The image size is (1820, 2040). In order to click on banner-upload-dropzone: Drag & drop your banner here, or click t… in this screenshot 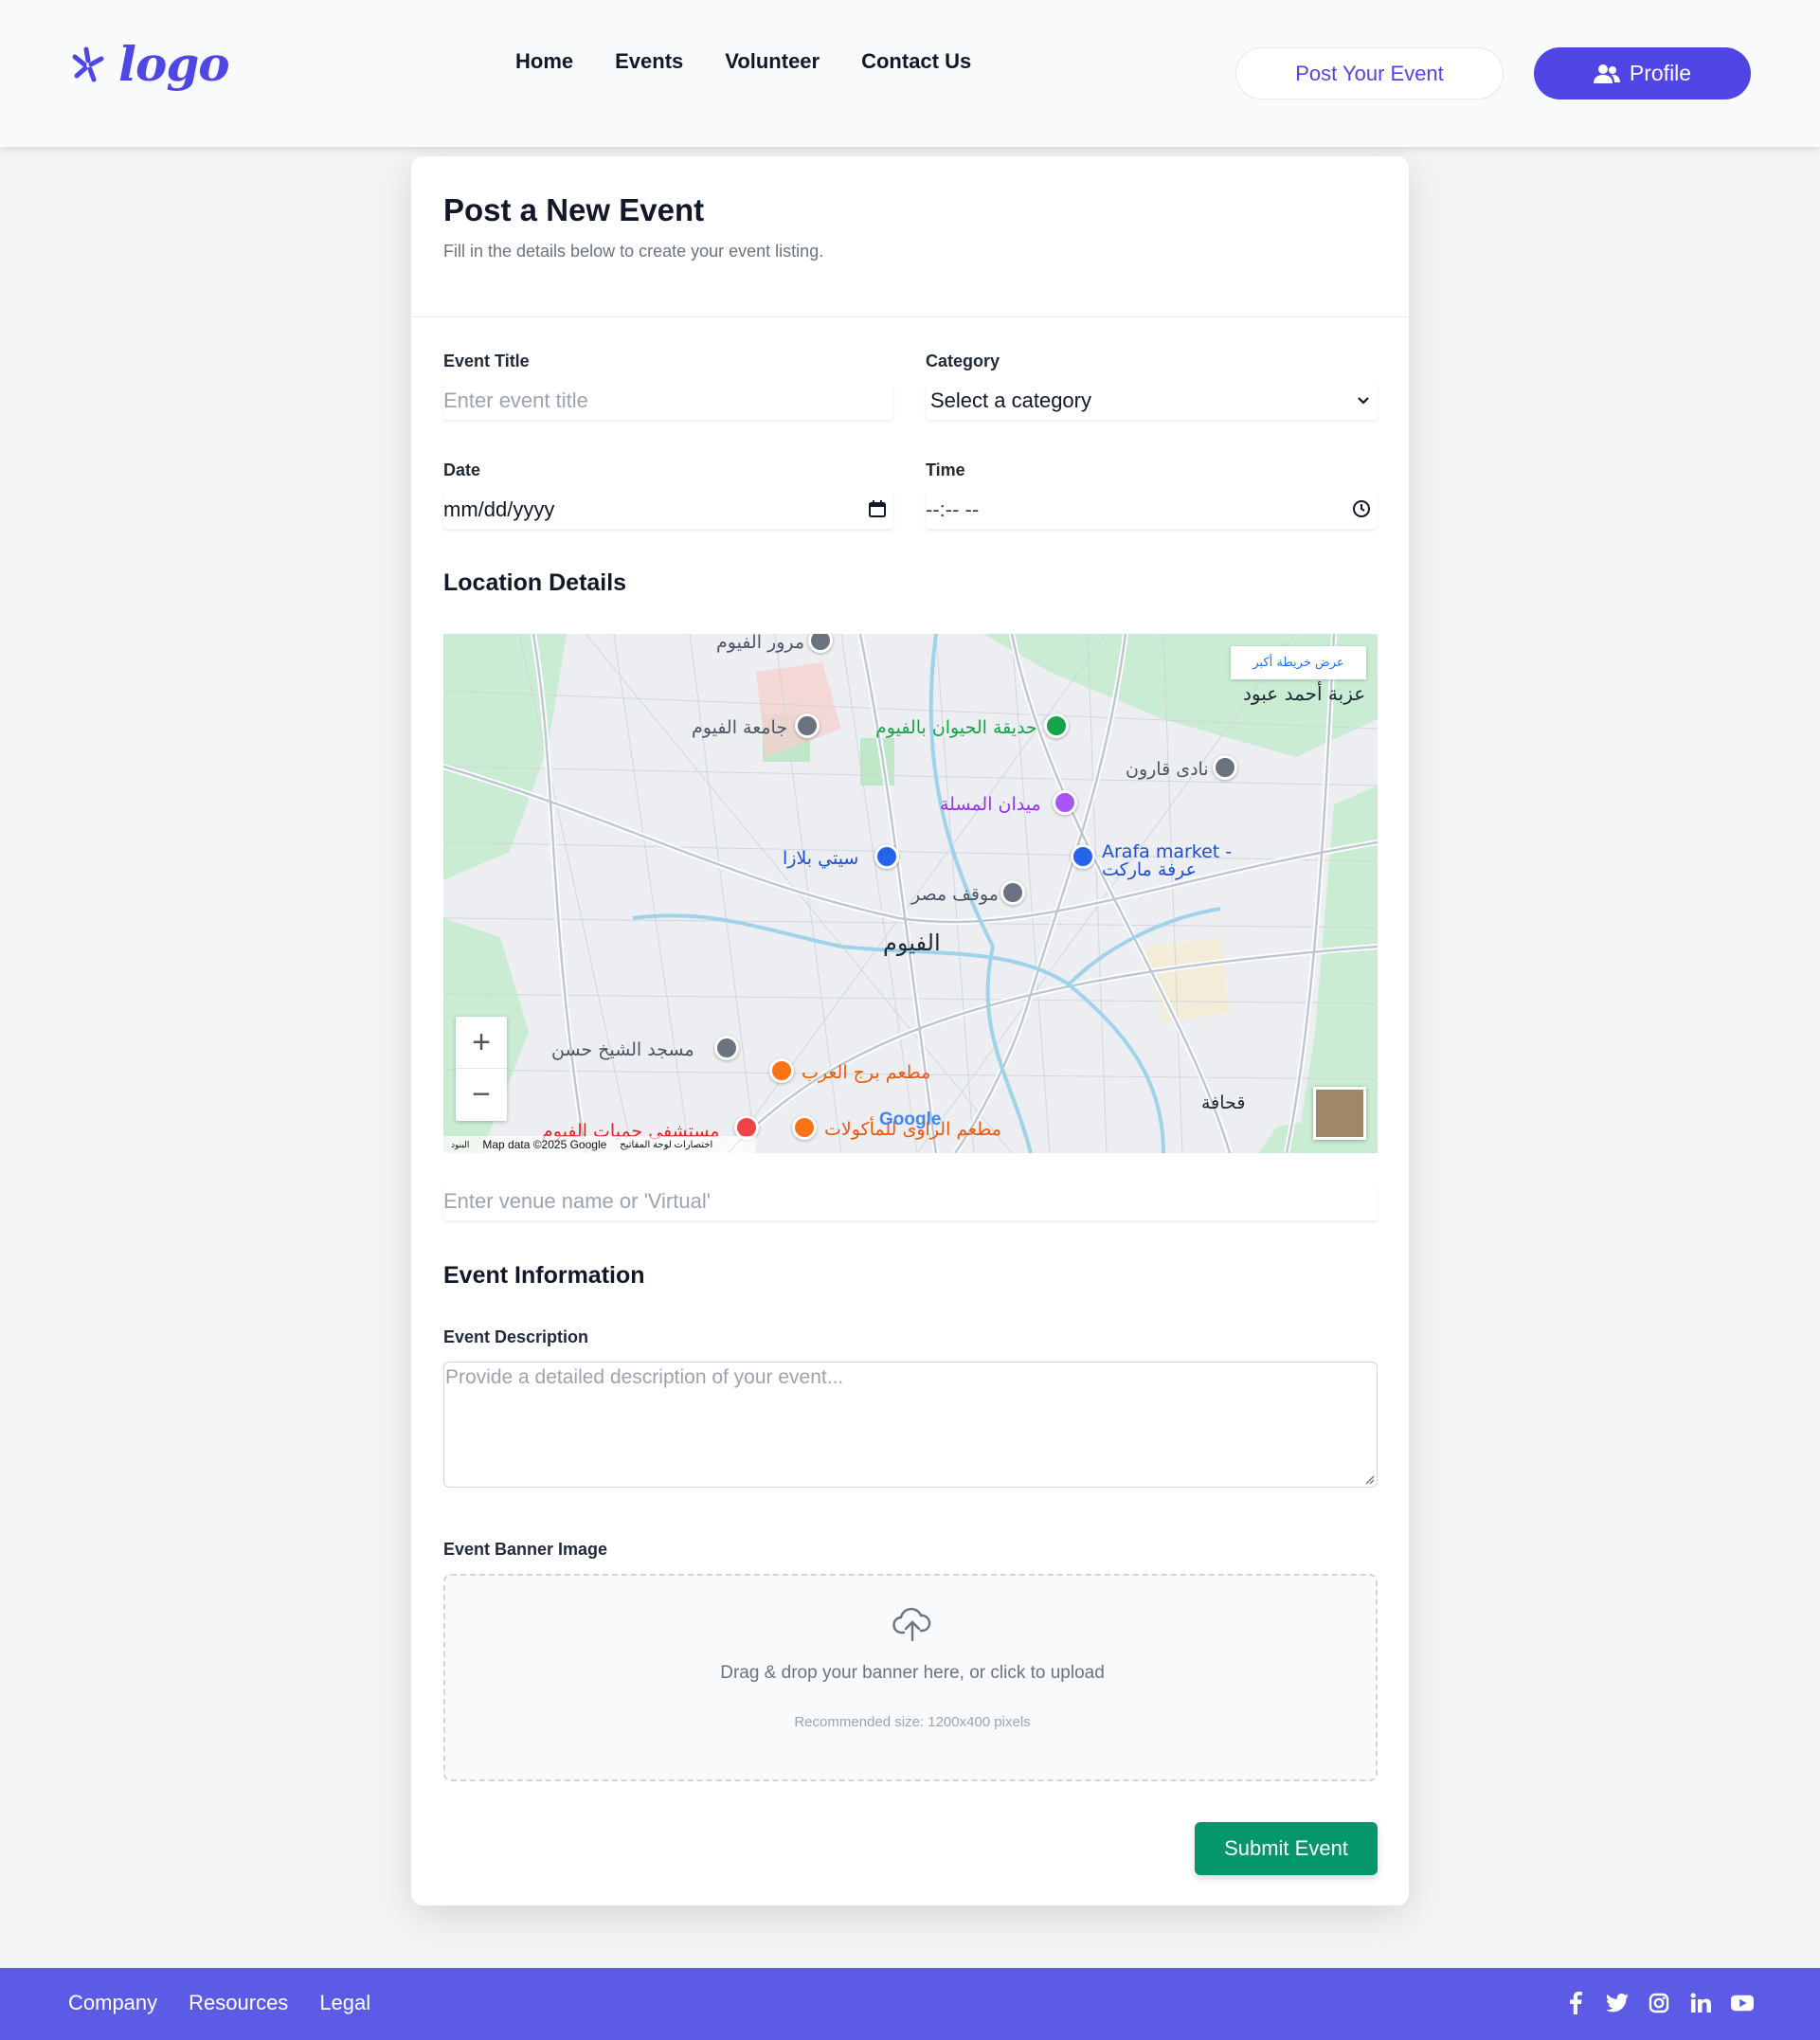, I will do `click(911, 1677)`.